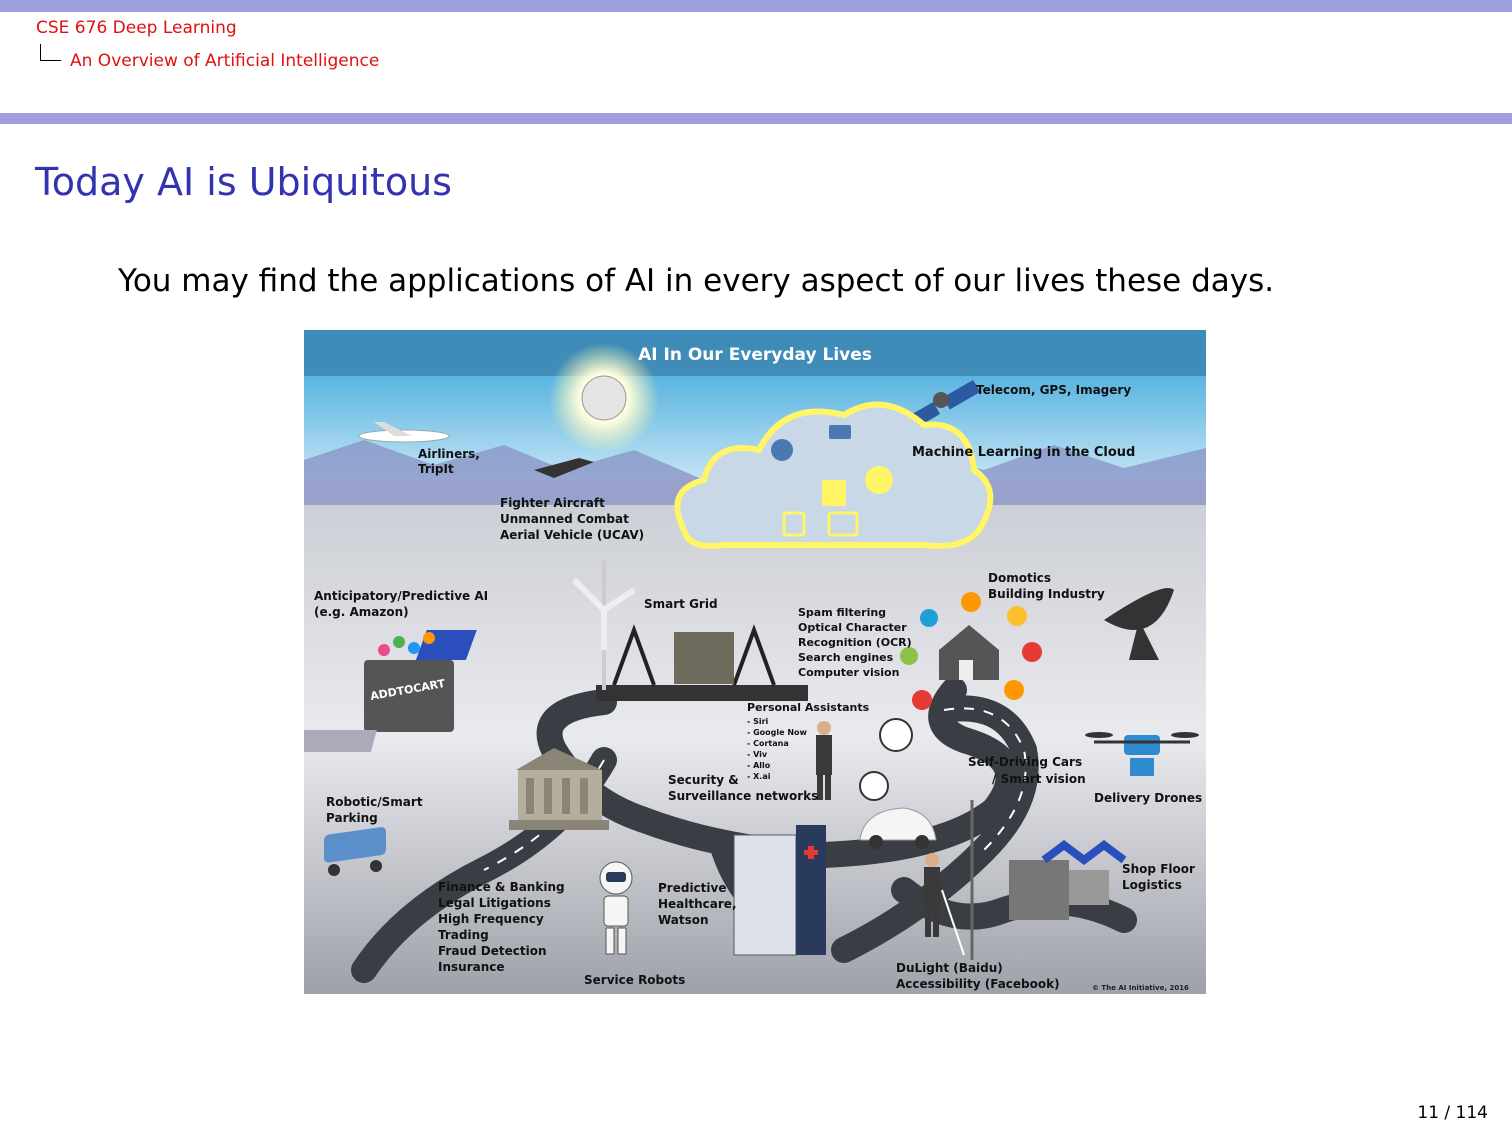 This screenshot has height=1134, width=1512. What do you see at coordinates (855, 642) in the screenshot?
I see `label-spam-3: Recognition (OCR)` at bounding box center [855, 642].